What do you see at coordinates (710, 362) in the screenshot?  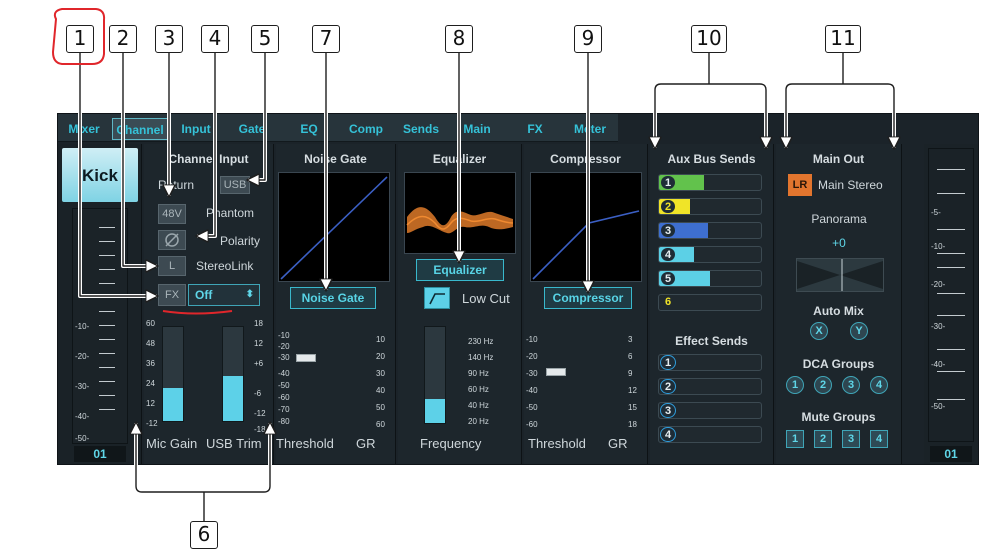 I see `effect-send: 1` at bounding box center [710, 362].